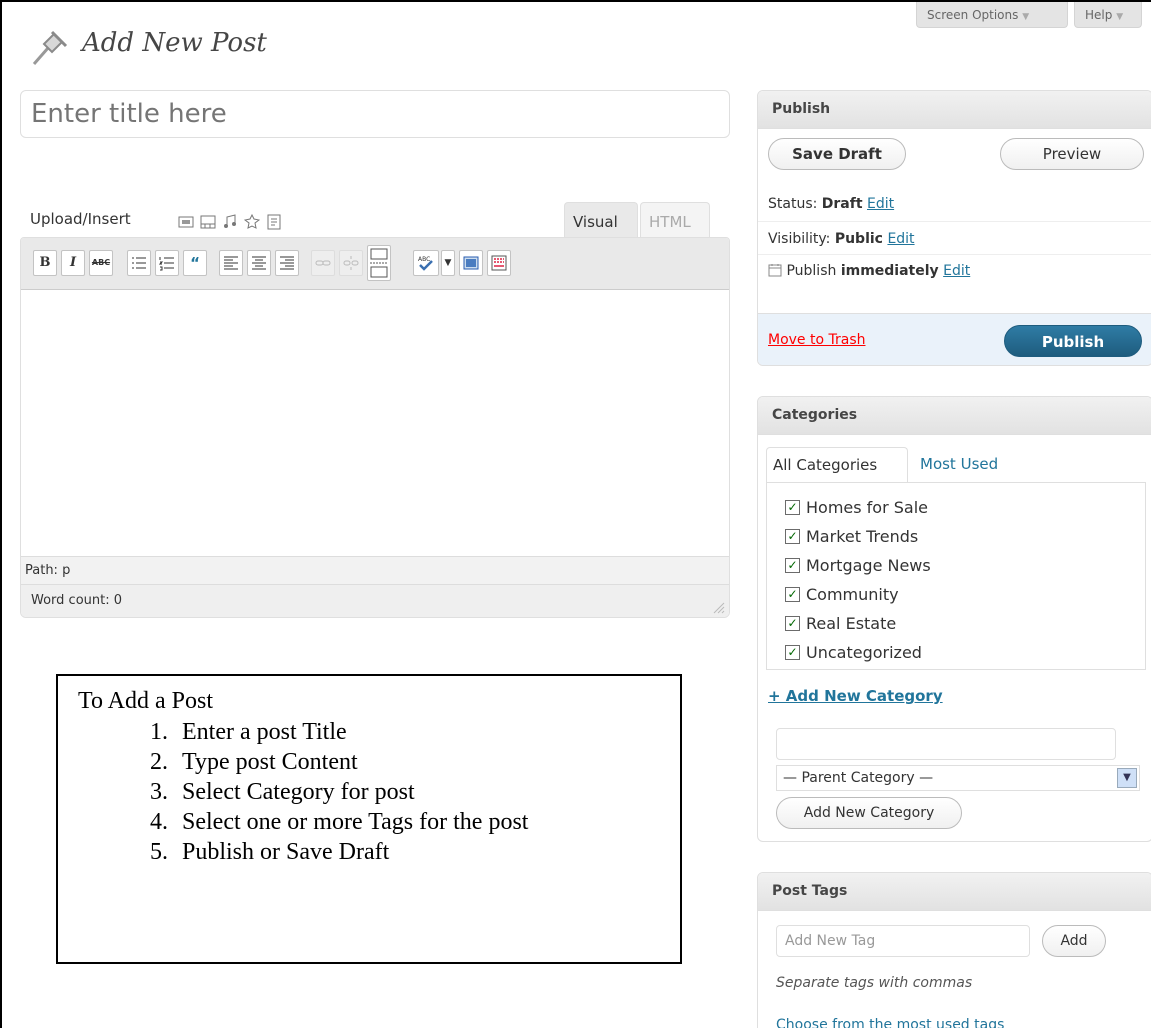 This screenshot has height=1028, width=1151. I want to click on calendar-icon, so click(775, 270).